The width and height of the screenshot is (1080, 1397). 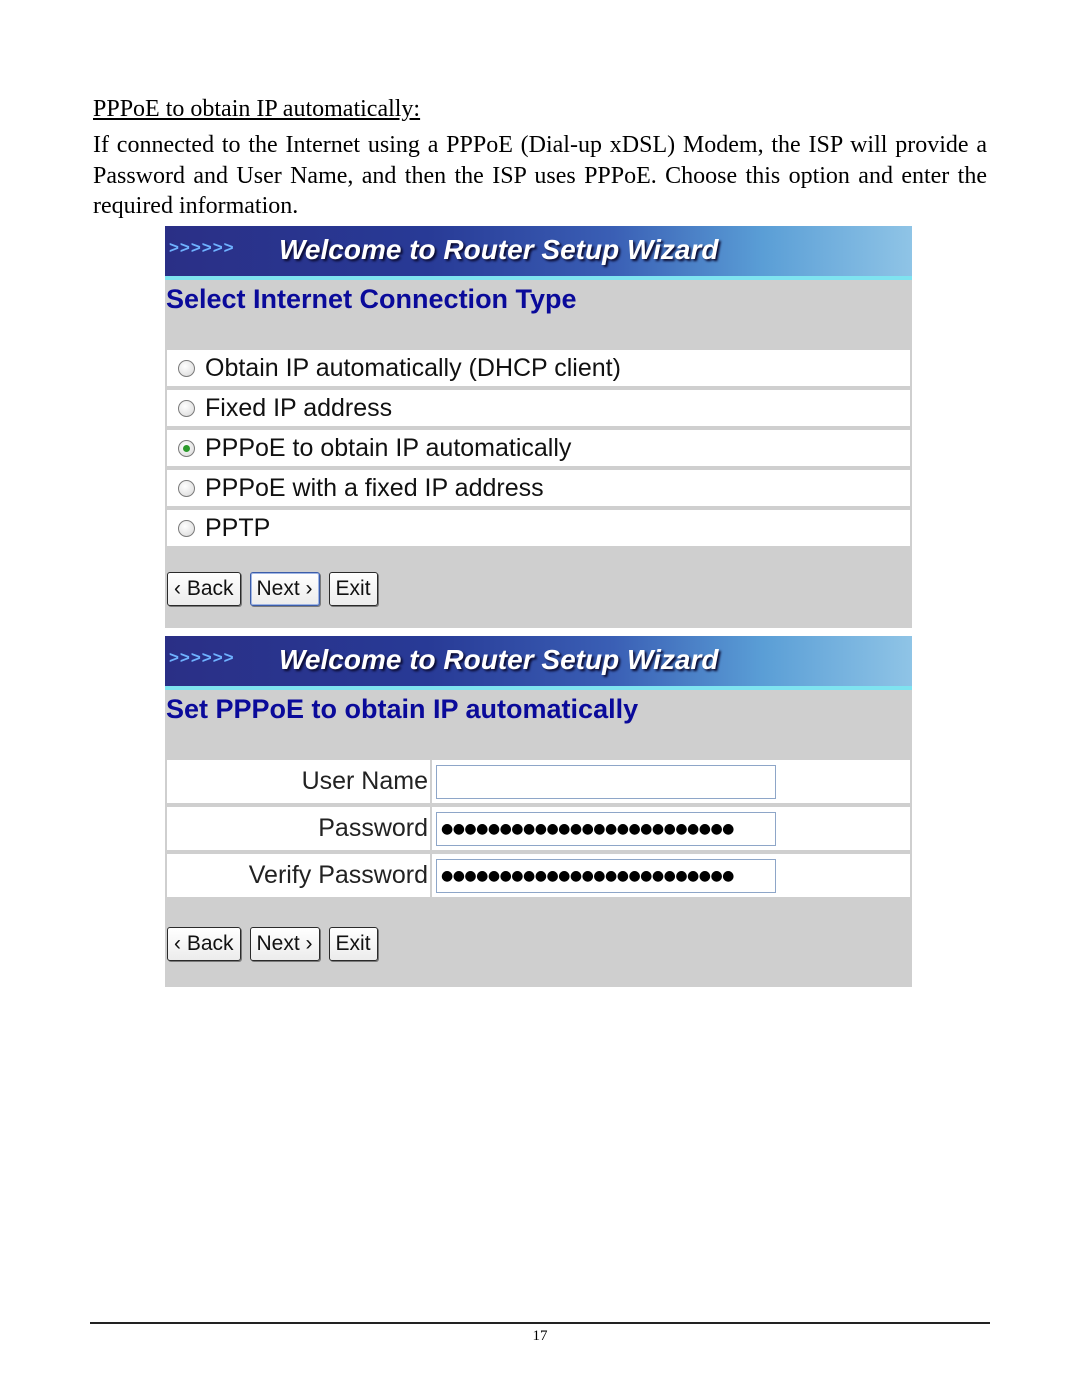 I want to click on username-row: User Name, so click(x=538, y=781).